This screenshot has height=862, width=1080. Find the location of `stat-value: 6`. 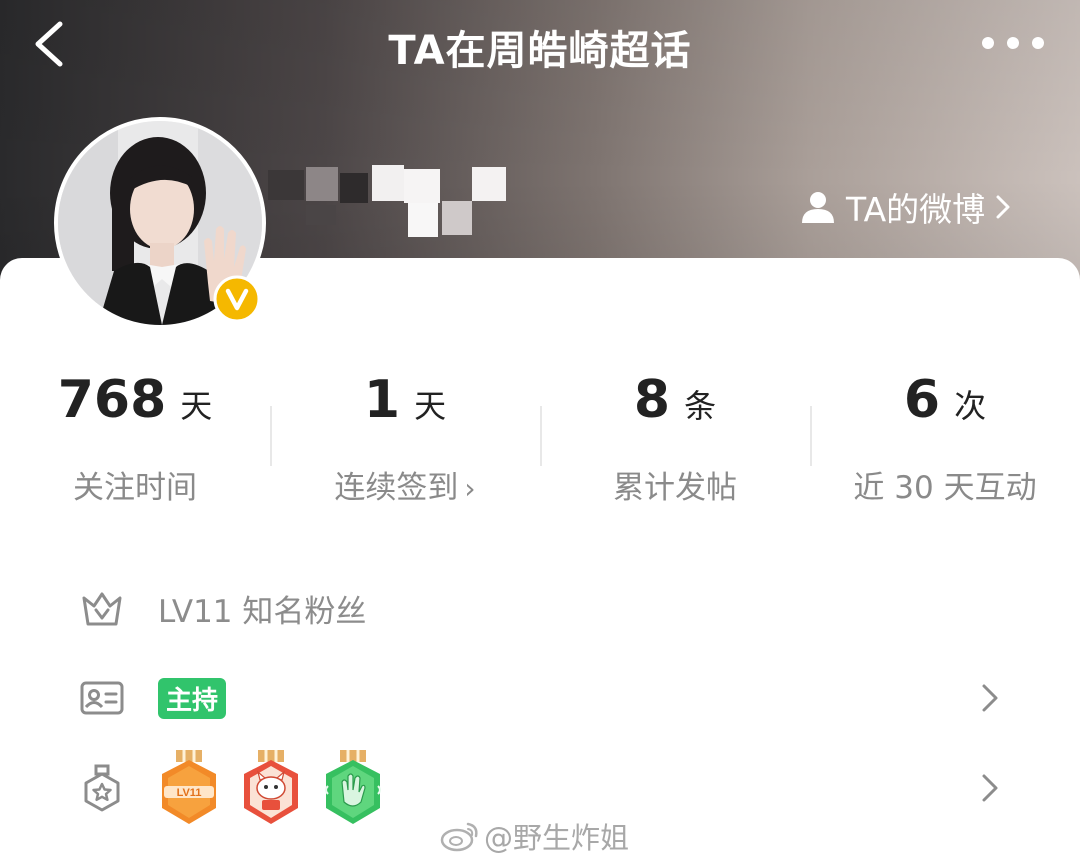

stat-value: 6 is located at coordinates (922, 400).